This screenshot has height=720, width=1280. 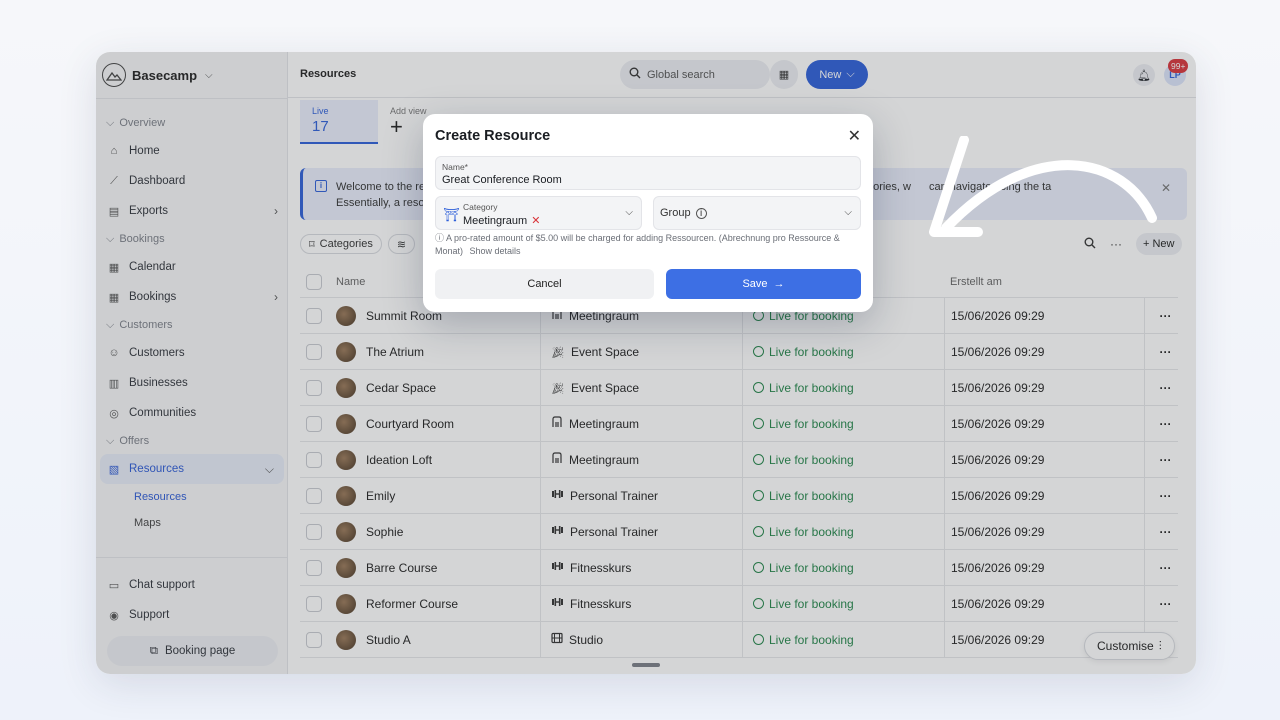 What do you see at coordinates (757, 213) in the screenshot?
I see `group-select: Group i ⌵` at bounding box center [757, 213].